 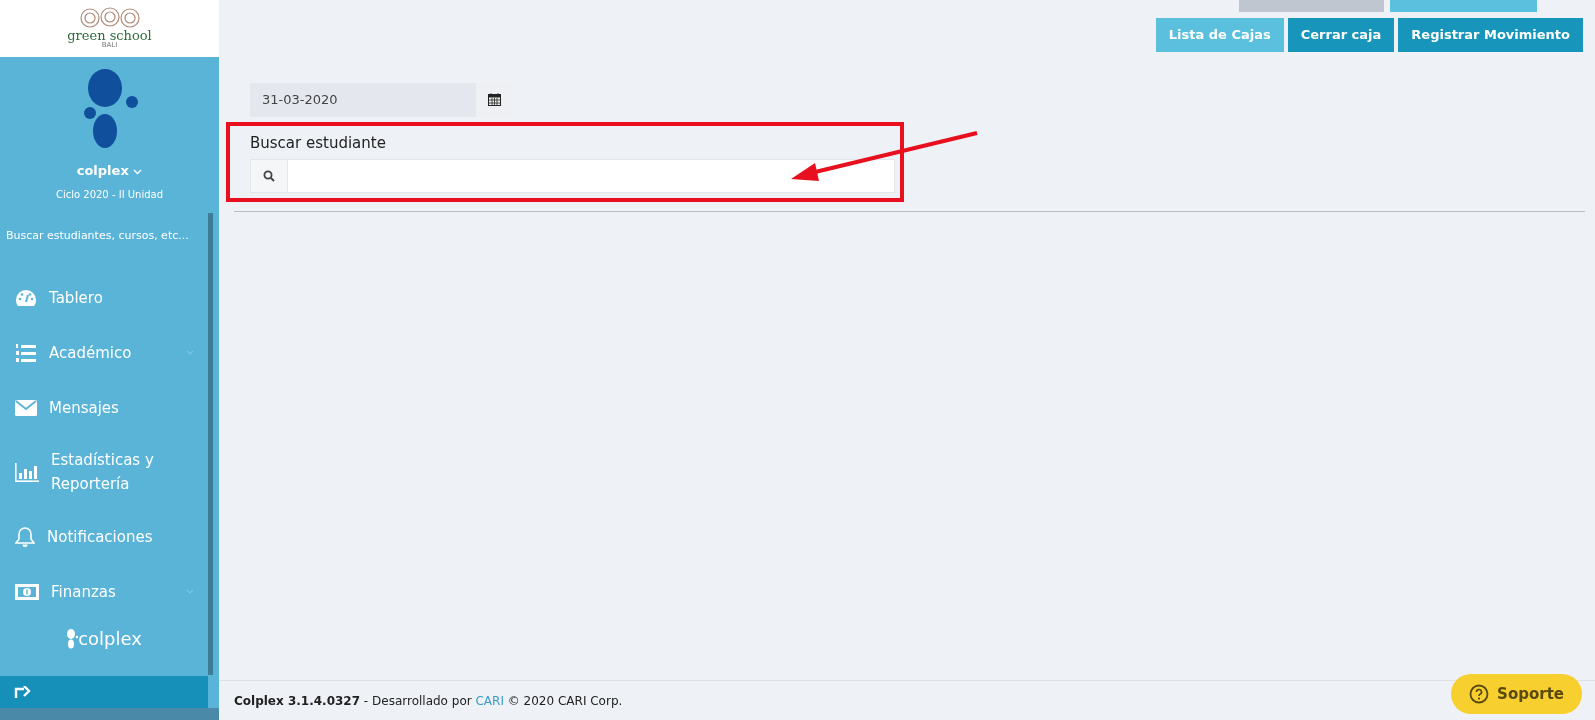 I want to click on dashboard-gauge-icon, so click(x=26, y=297).